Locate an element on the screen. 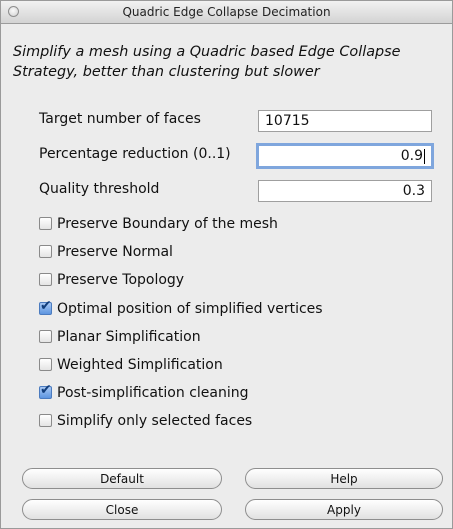 The height and width of the screenshot is (529, 453). percentage-reduction-input: 0.9 is located at coordinates (345, 156).